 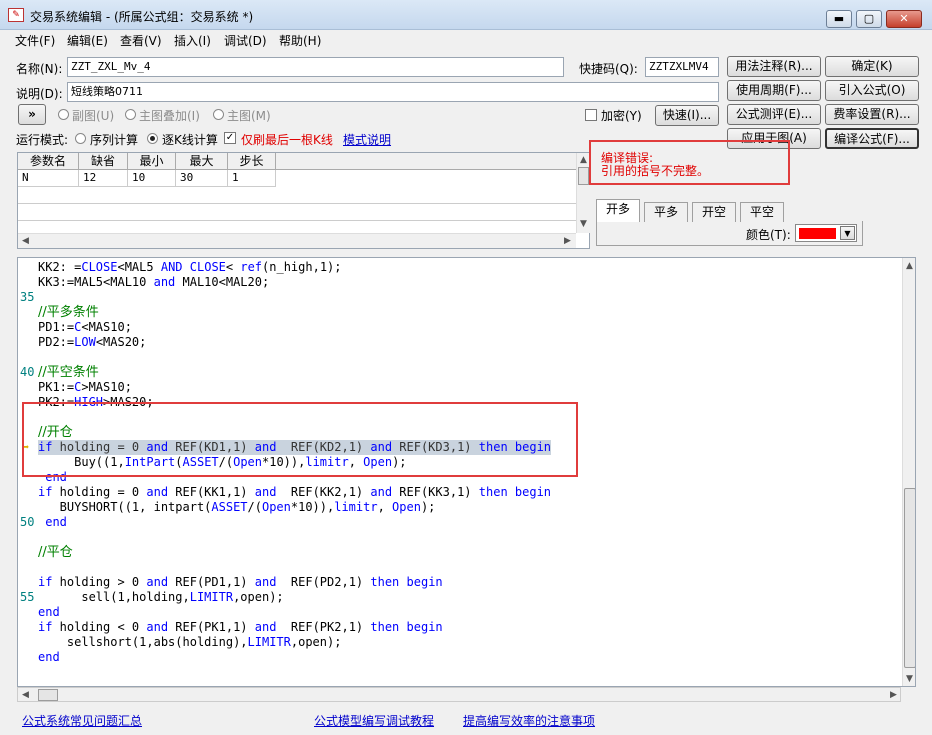 What do you see at coordinates (839, 19) in the screenshot?
I see `minimize-button: ▬` at bounding box center [839, 19].